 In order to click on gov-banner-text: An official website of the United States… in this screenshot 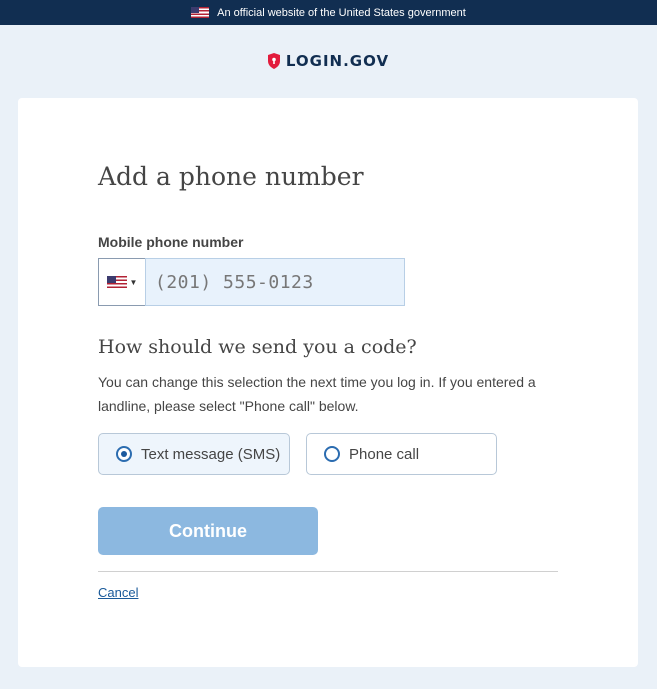, I will do `click(341, 12)`.